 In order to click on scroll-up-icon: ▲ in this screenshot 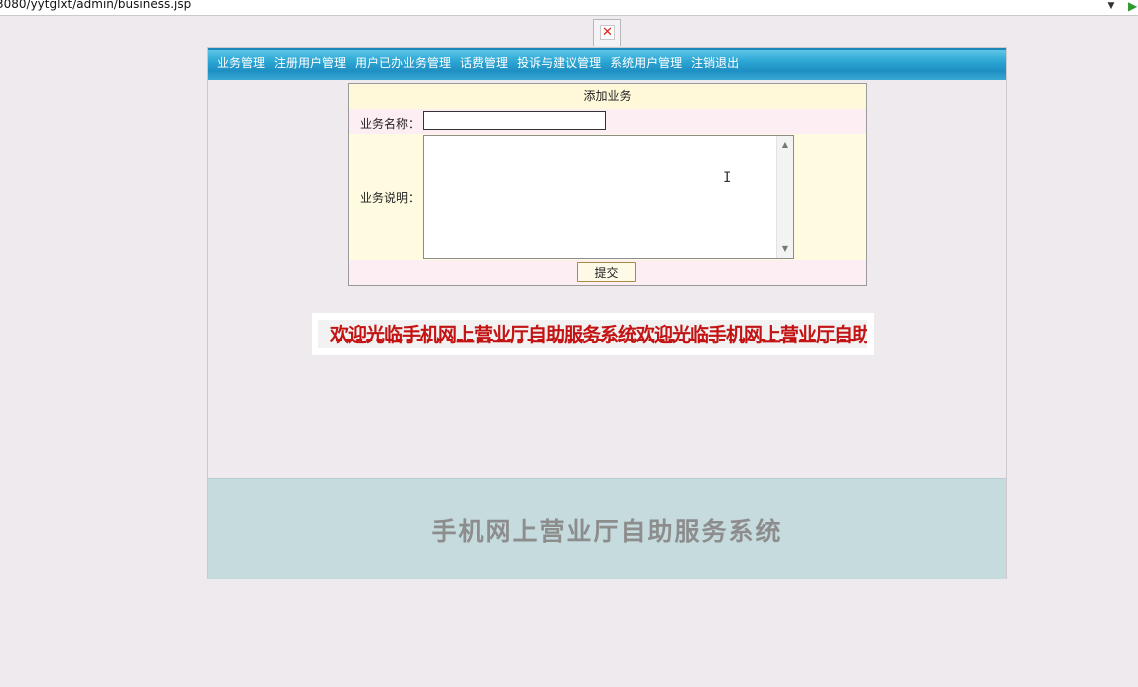, I will do `click(785, 145)`.